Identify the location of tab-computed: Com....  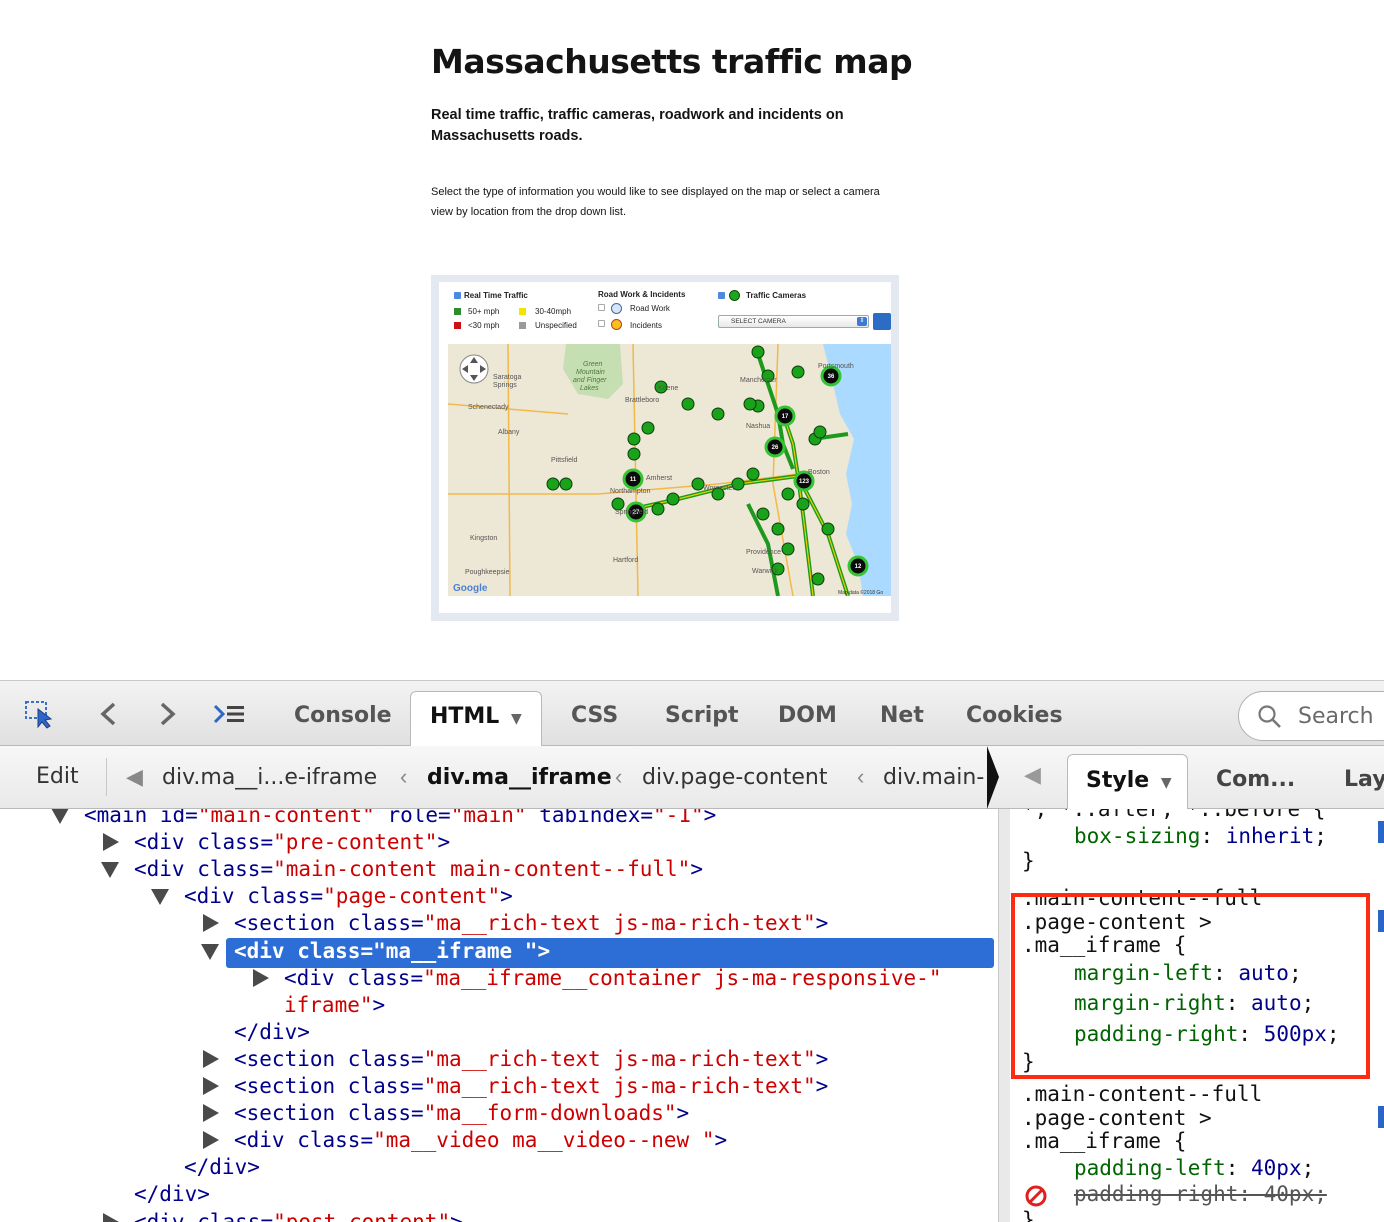
(1255, 779).